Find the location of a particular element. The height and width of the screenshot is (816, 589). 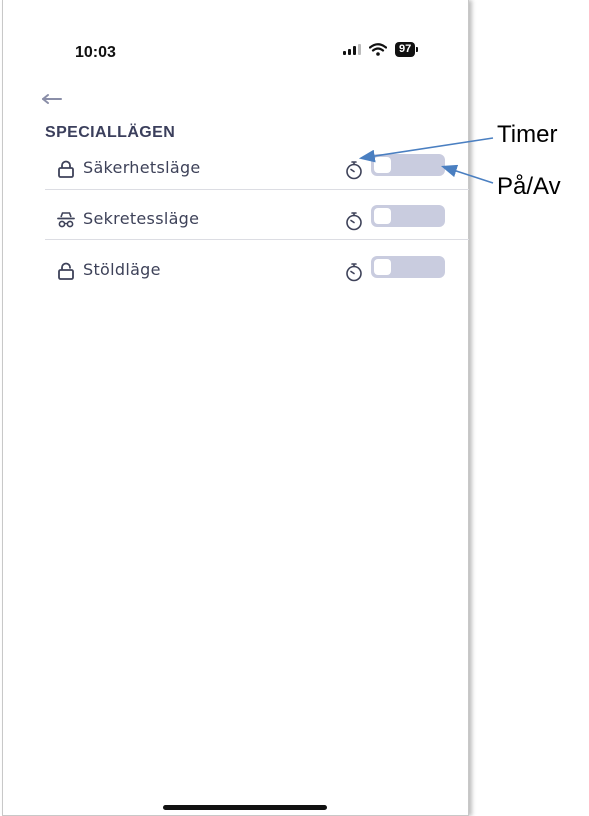

home-indicator is located at coordinates (245, 807).